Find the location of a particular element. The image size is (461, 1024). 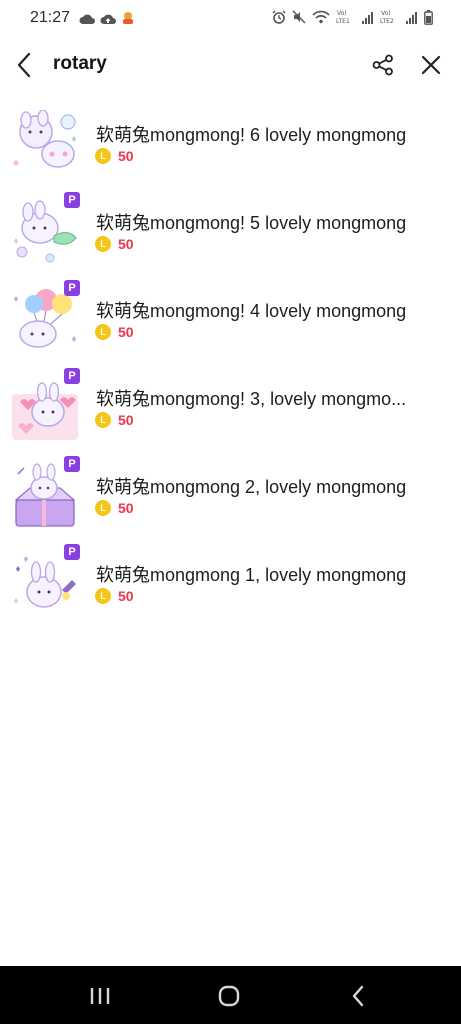

nav-back-button is located at coordinates (358, 996).